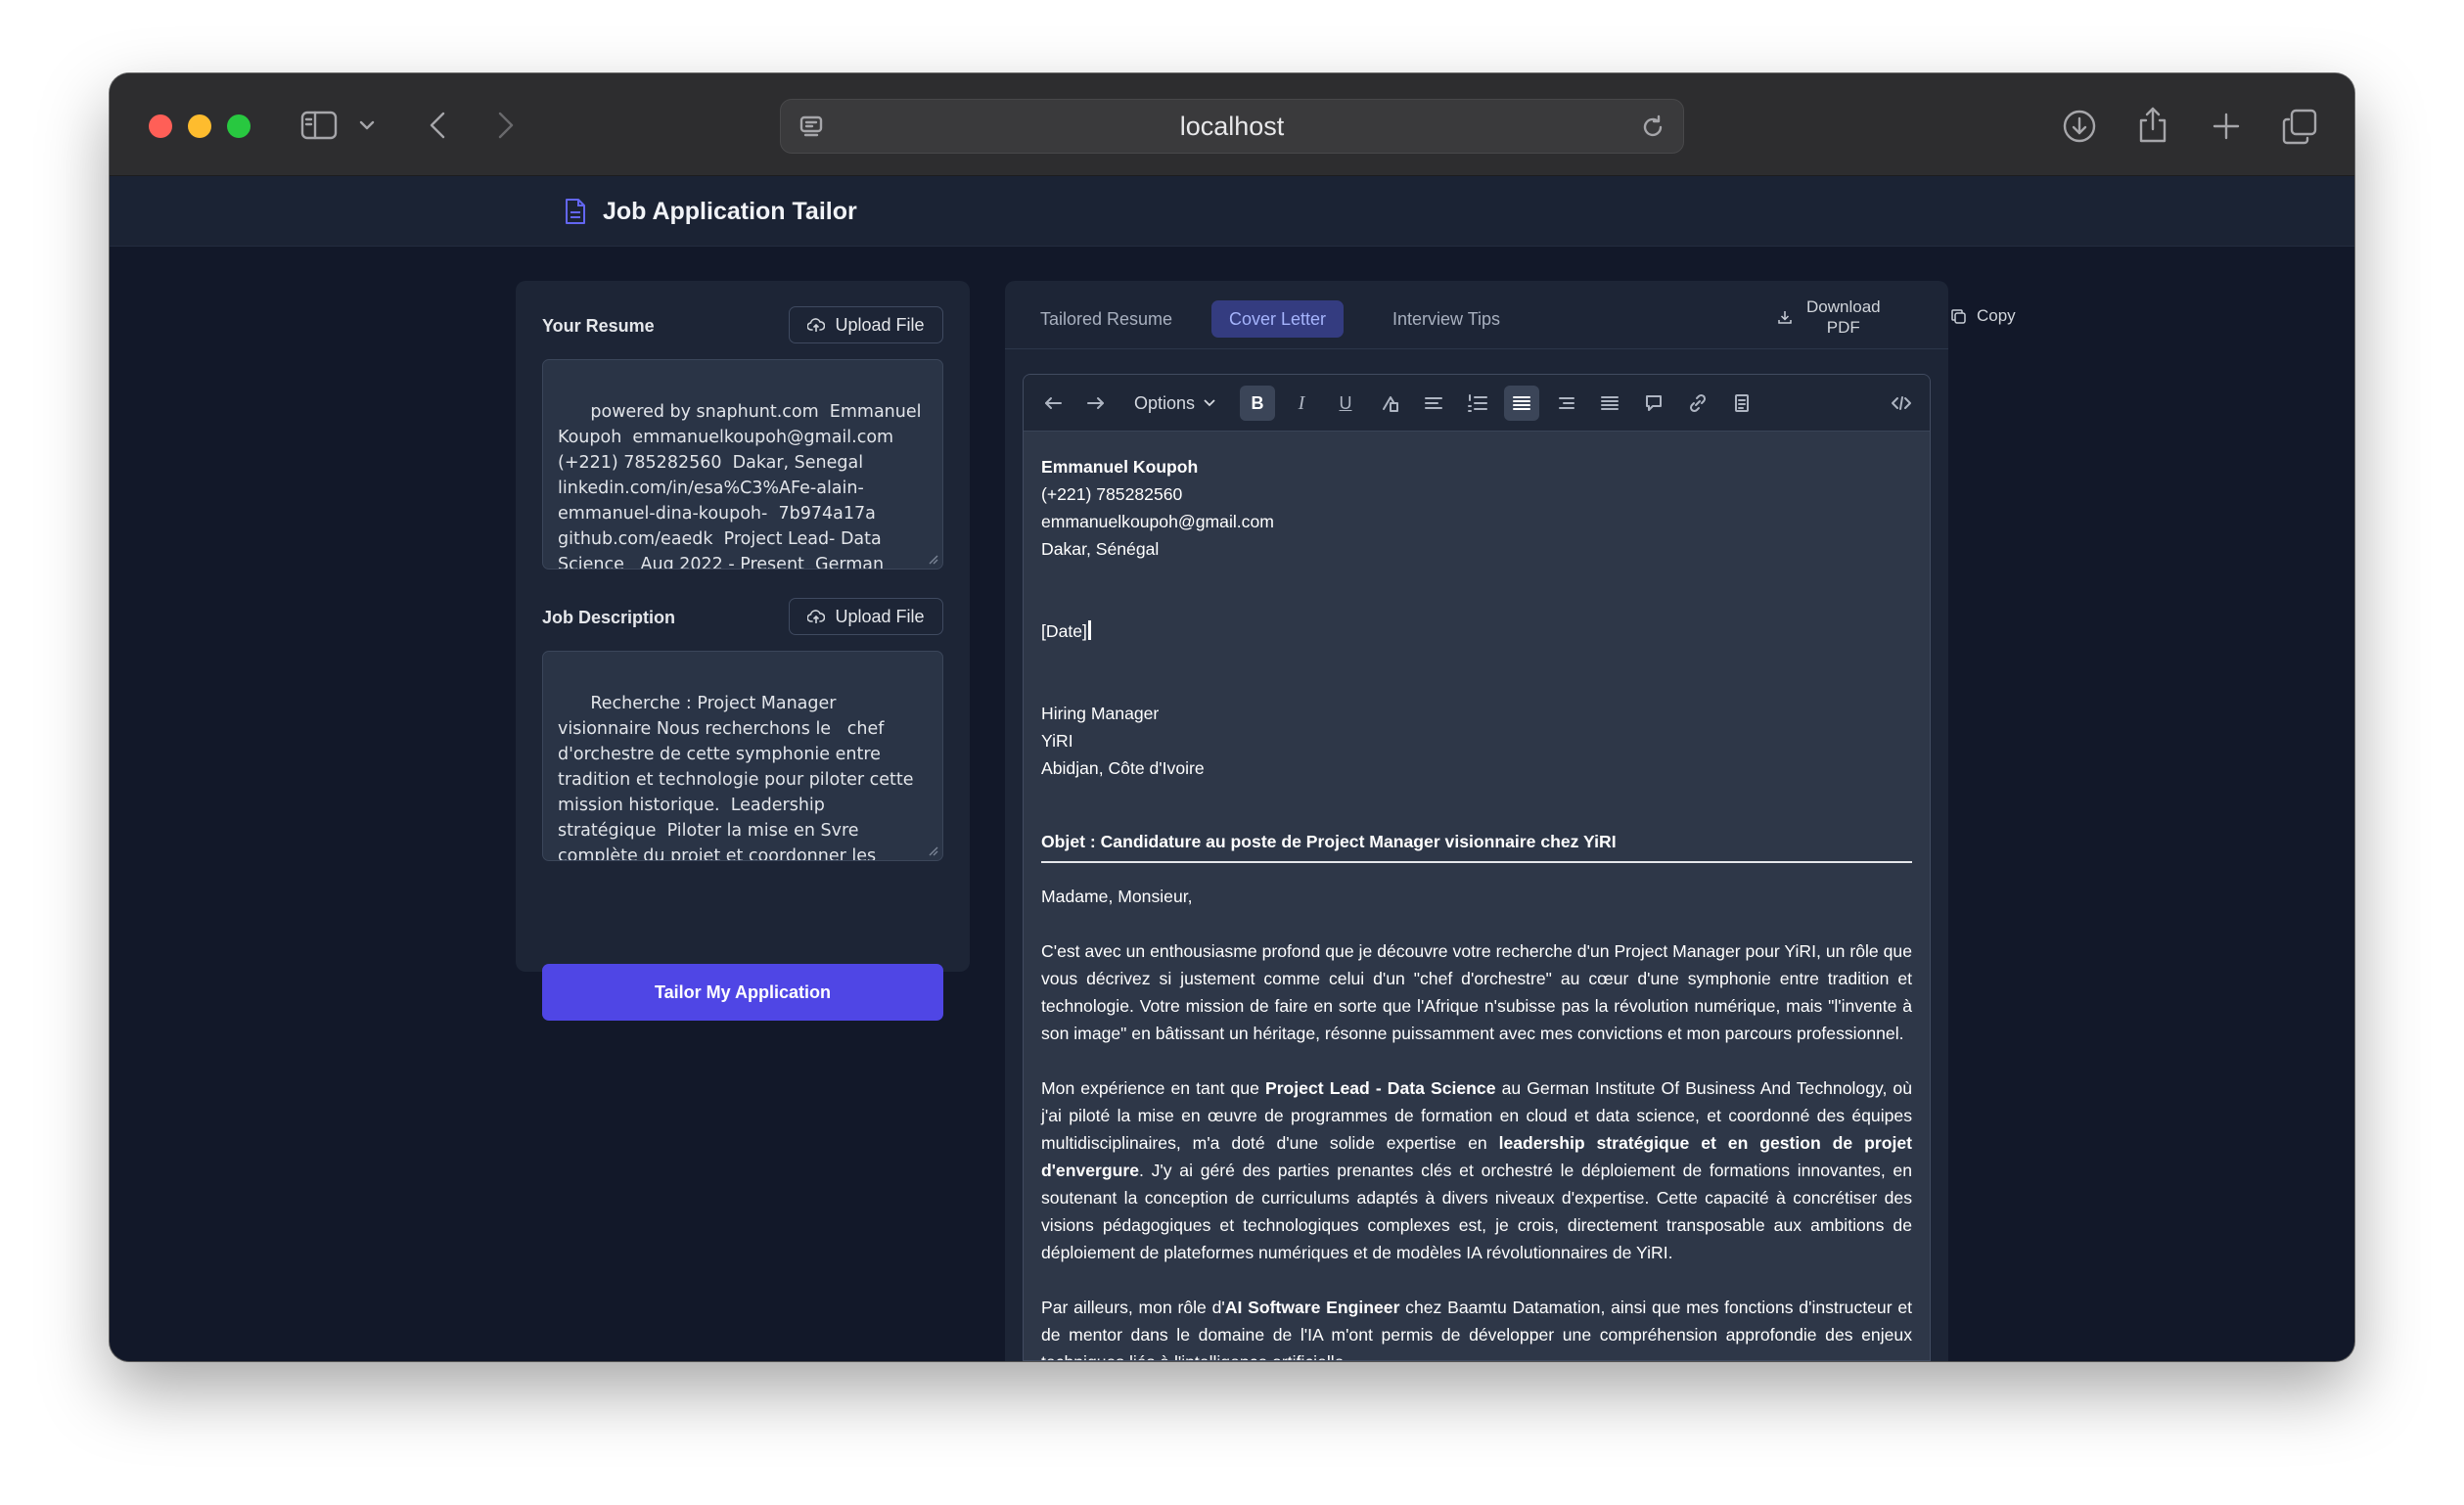 Image resolution: width=2464 pixels, height=1505 pixels. Describe the element at coordinates (1123, 768) in the screenshot. I see `recipient-city: Abidjan, Côte d'Ivoire` at that location.